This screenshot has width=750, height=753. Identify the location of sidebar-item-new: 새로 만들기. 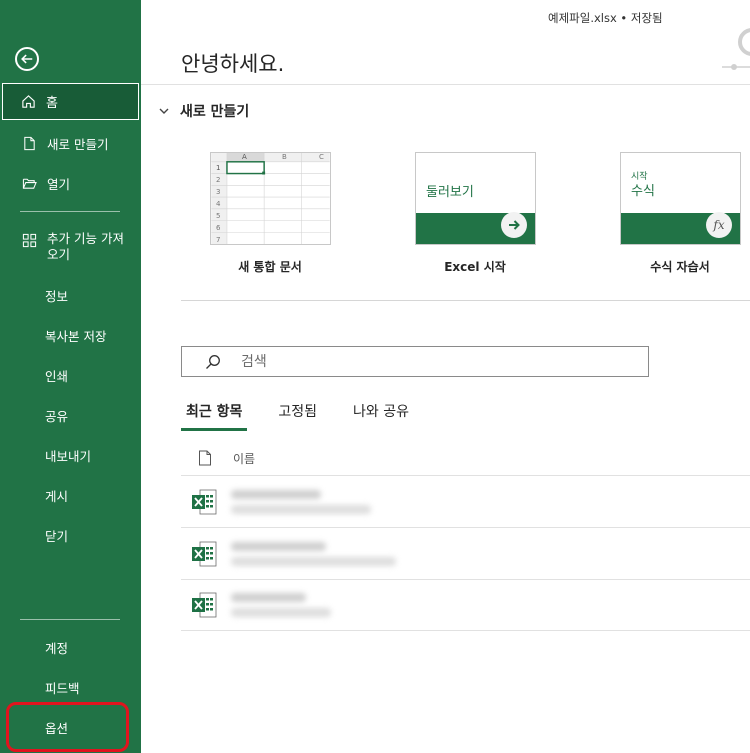
(70, 143).